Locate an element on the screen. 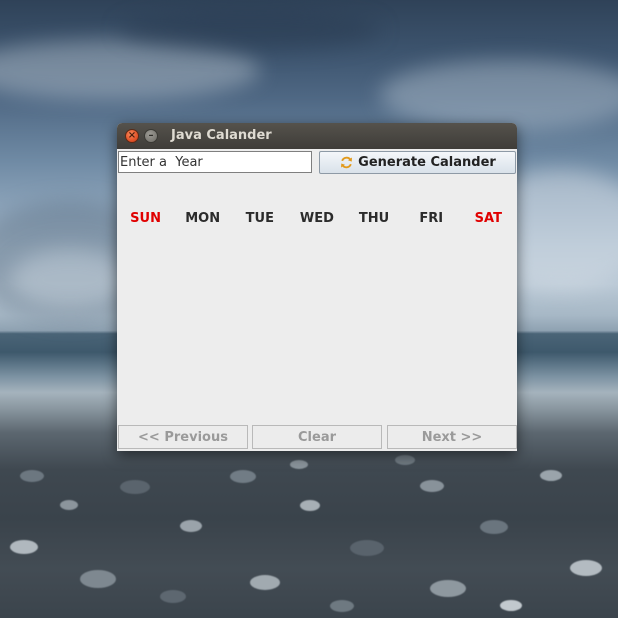 The image size is (618, 618). refresh-icon is located at coordinates (347, 162).